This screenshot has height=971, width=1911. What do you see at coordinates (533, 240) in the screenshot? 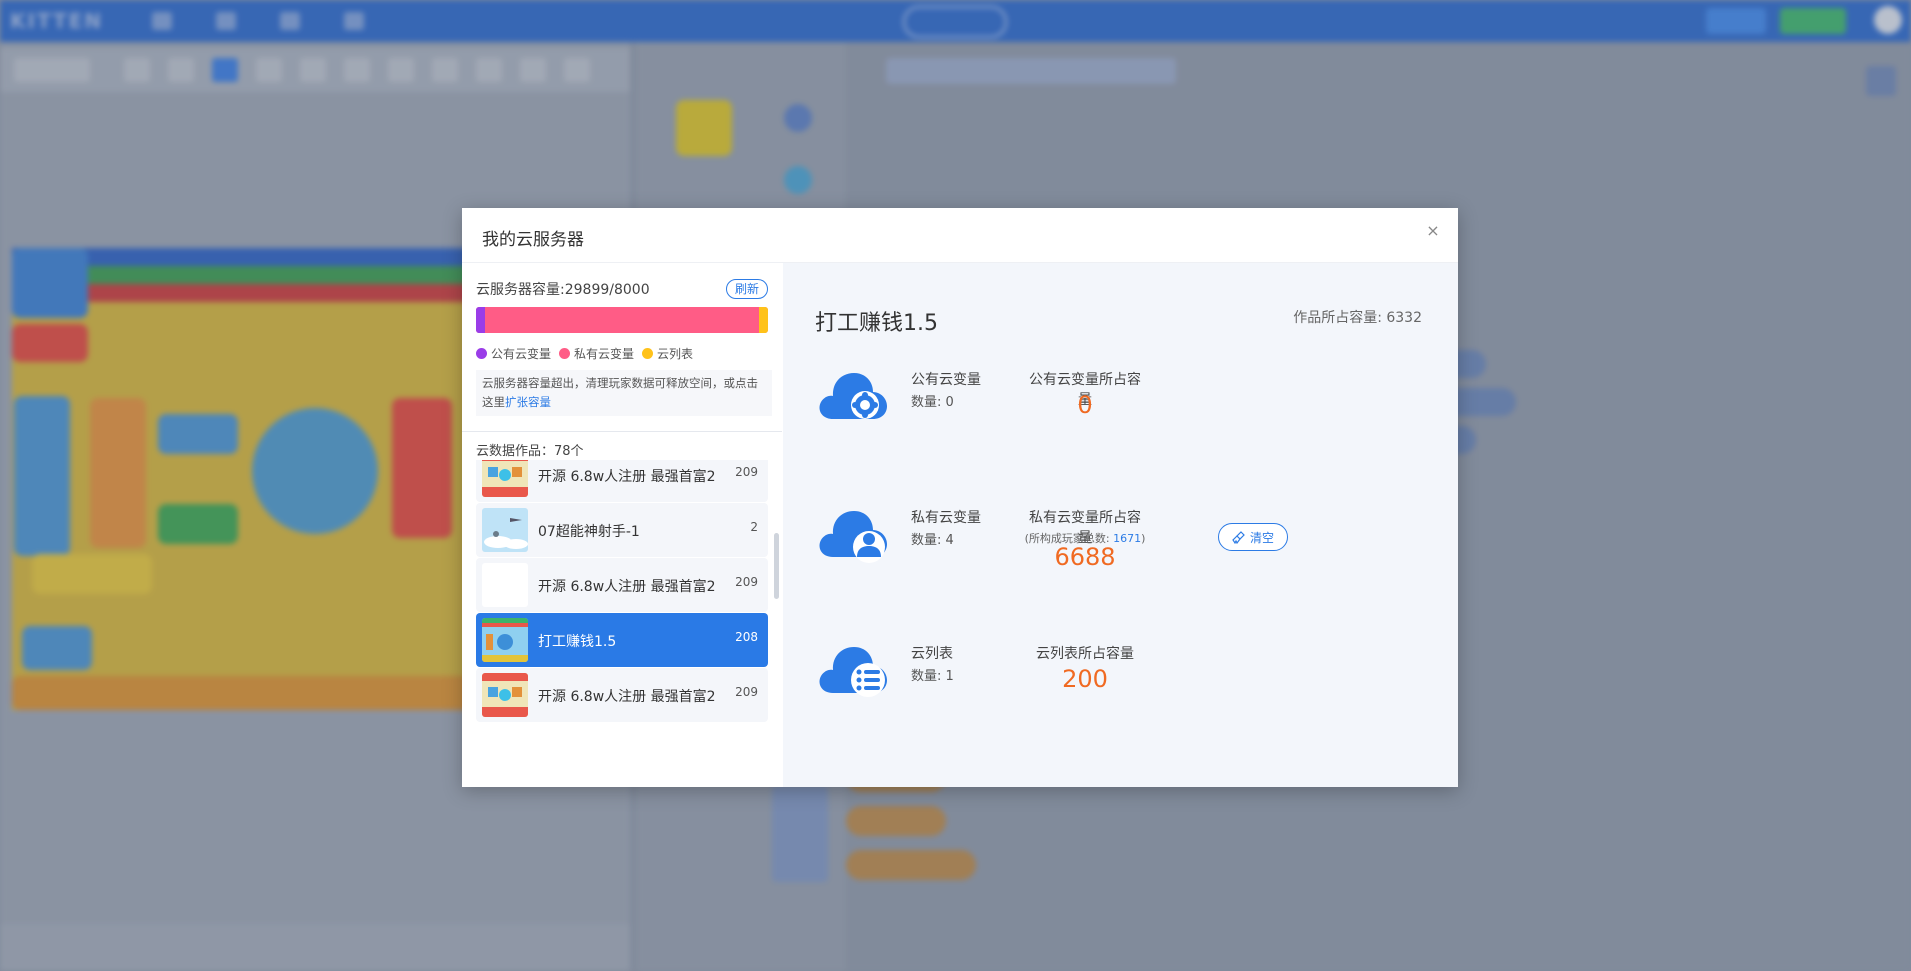
I see `dialog-title: 我的云服务器` at bounding box center [533, 240].